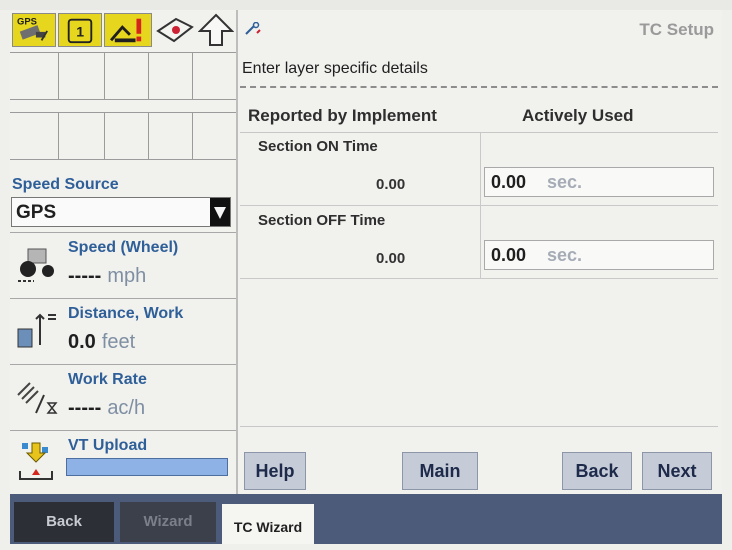  What do you see at coordinates (123, 330) in the screenshot?
I see `distance-metric: Distance, Work 0.0 feet` at bounding box center [123, 330].